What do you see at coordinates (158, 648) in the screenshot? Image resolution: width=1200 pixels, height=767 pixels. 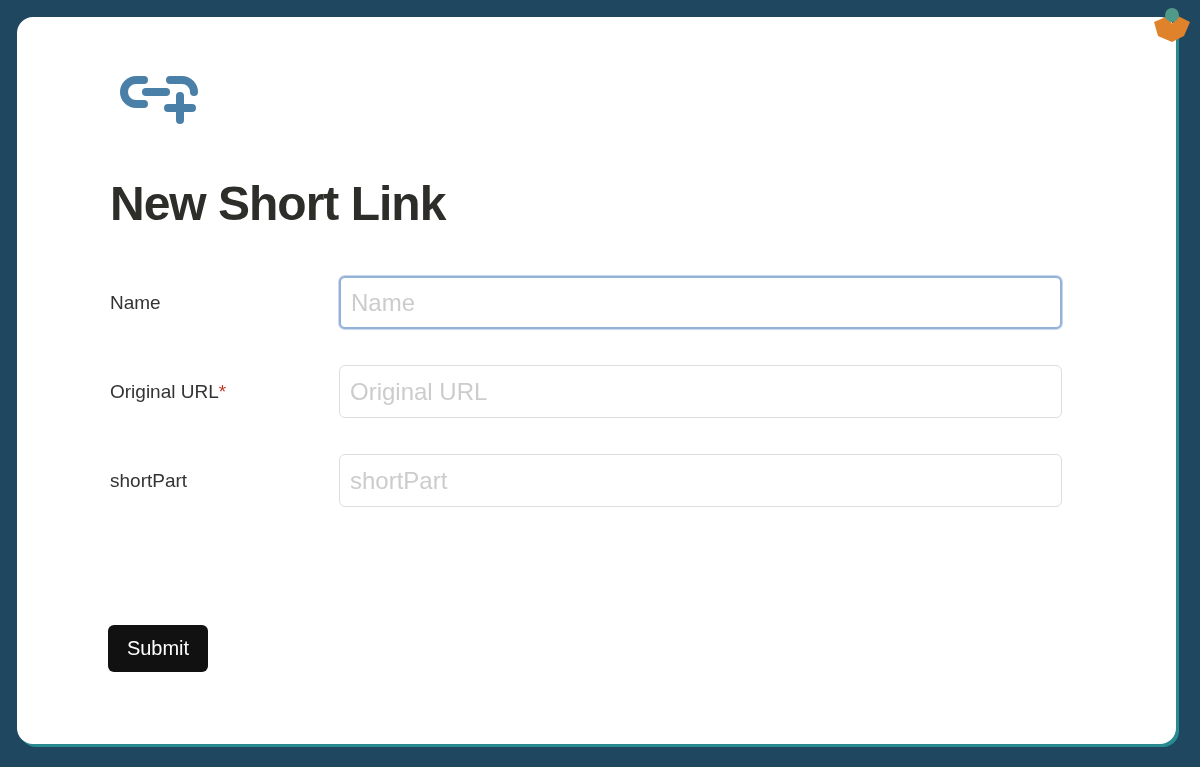 I see `submit-button: Submit` at bounding box center [158, 648].